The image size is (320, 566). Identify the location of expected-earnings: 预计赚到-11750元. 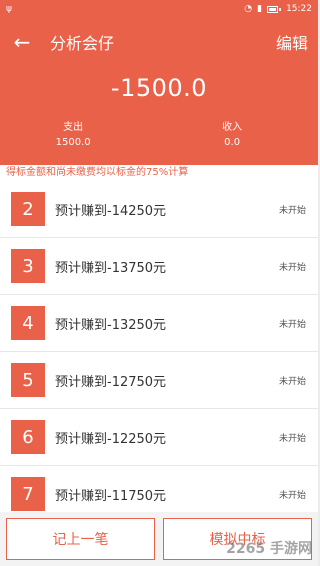
(111, 496).